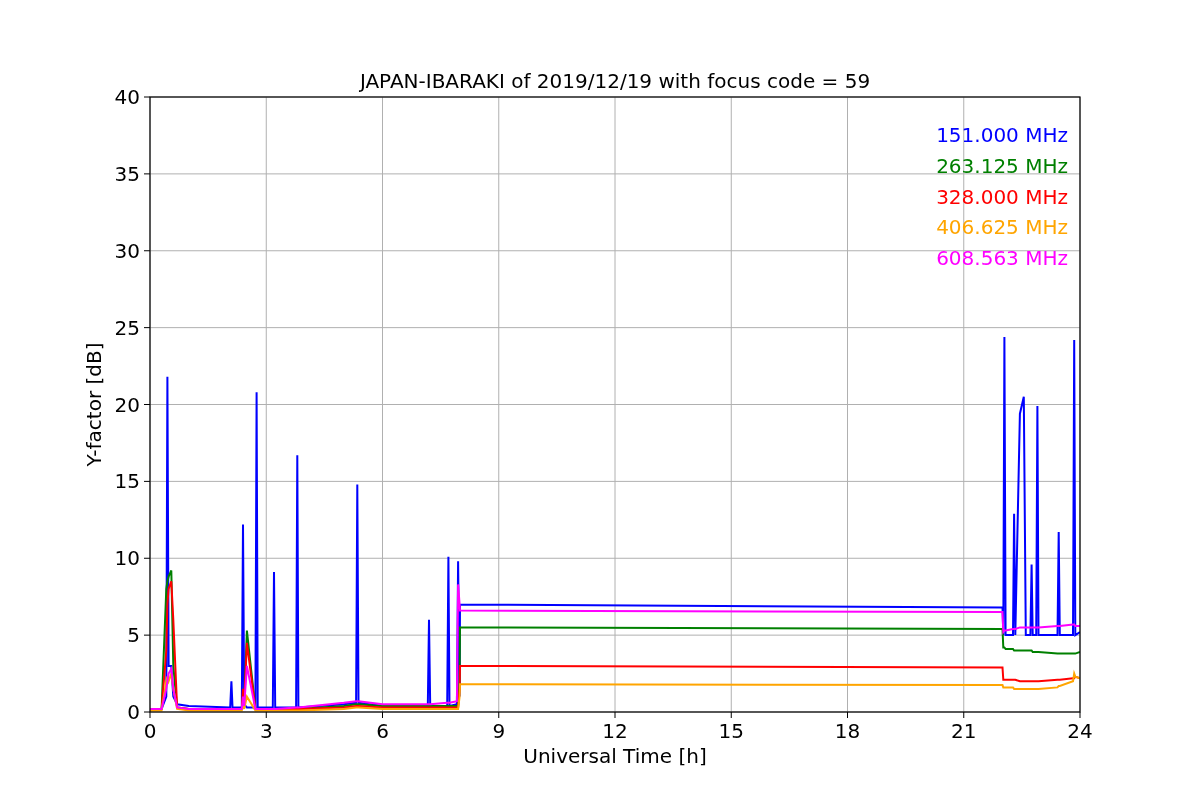 The width and height of the screenshot is (1200, 800). What do you see at coordinates (127, 327) in the screenshot?
I see `y-tick-label: 25` at bounding box center [127, 327].